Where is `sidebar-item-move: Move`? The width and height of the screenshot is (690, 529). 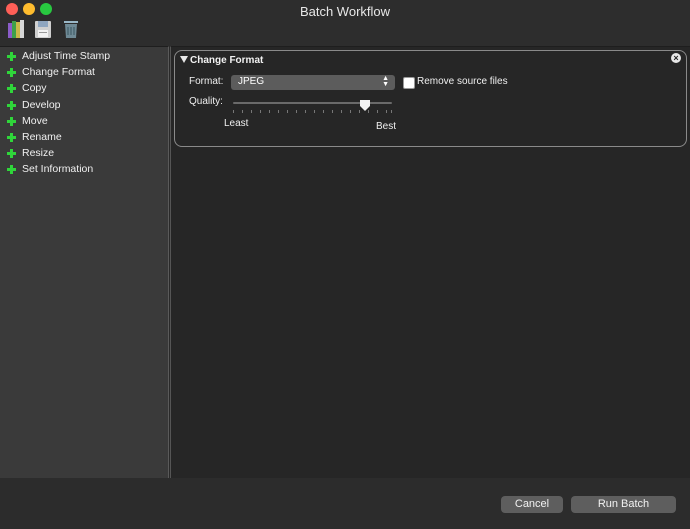
sidebar-item-move: Move is located at coordinates (84, 122).